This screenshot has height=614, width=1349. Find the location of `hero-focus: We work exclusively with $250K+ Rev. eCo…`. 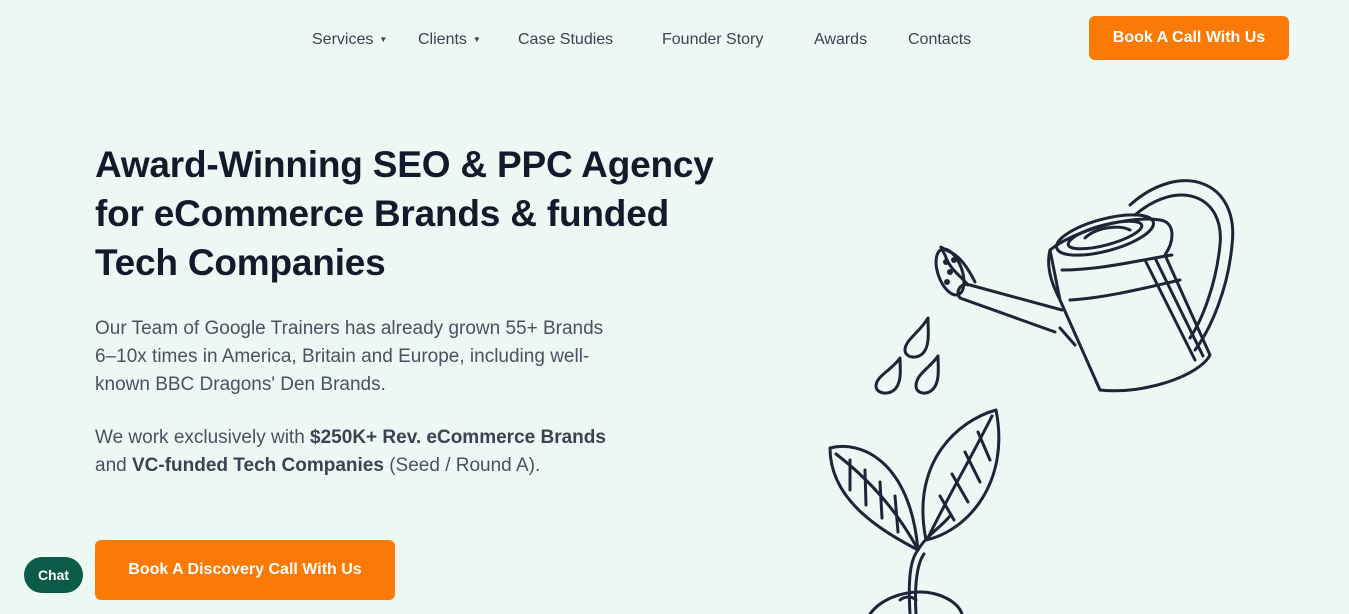

hero-focus: We work exclusively with $250K+ Rev. eCo… is located at coordinates (385, 452).